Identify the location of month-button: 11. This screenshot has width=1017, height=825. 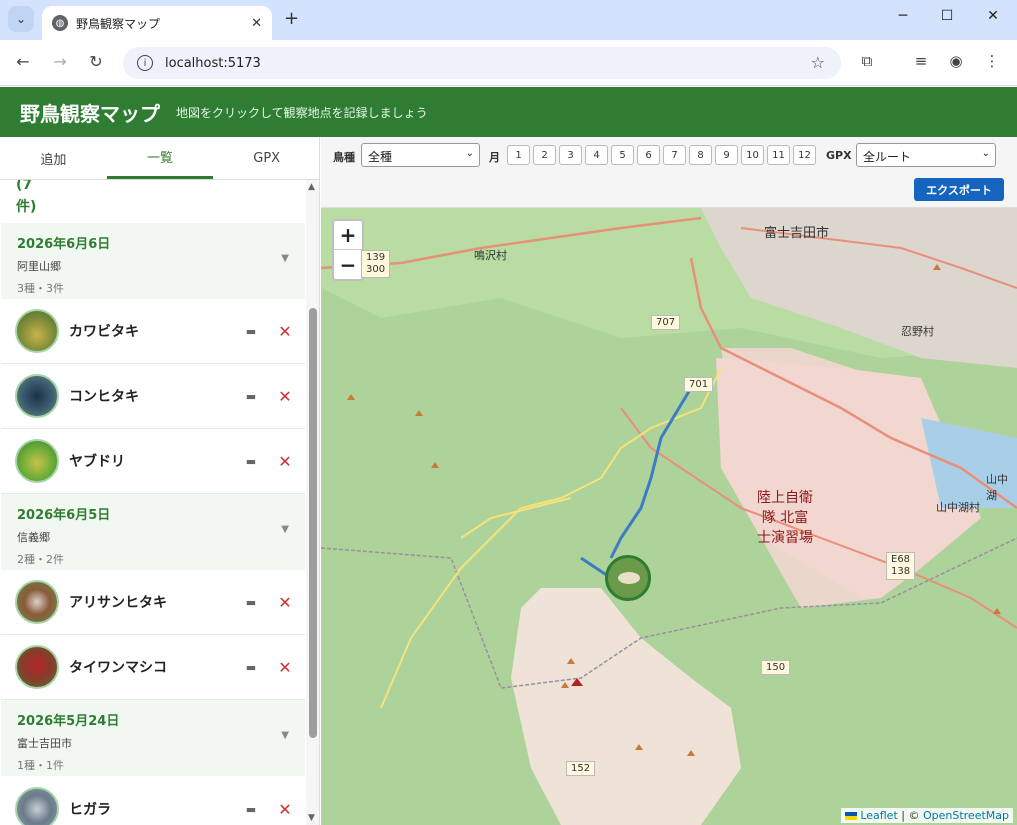
(778, 155).